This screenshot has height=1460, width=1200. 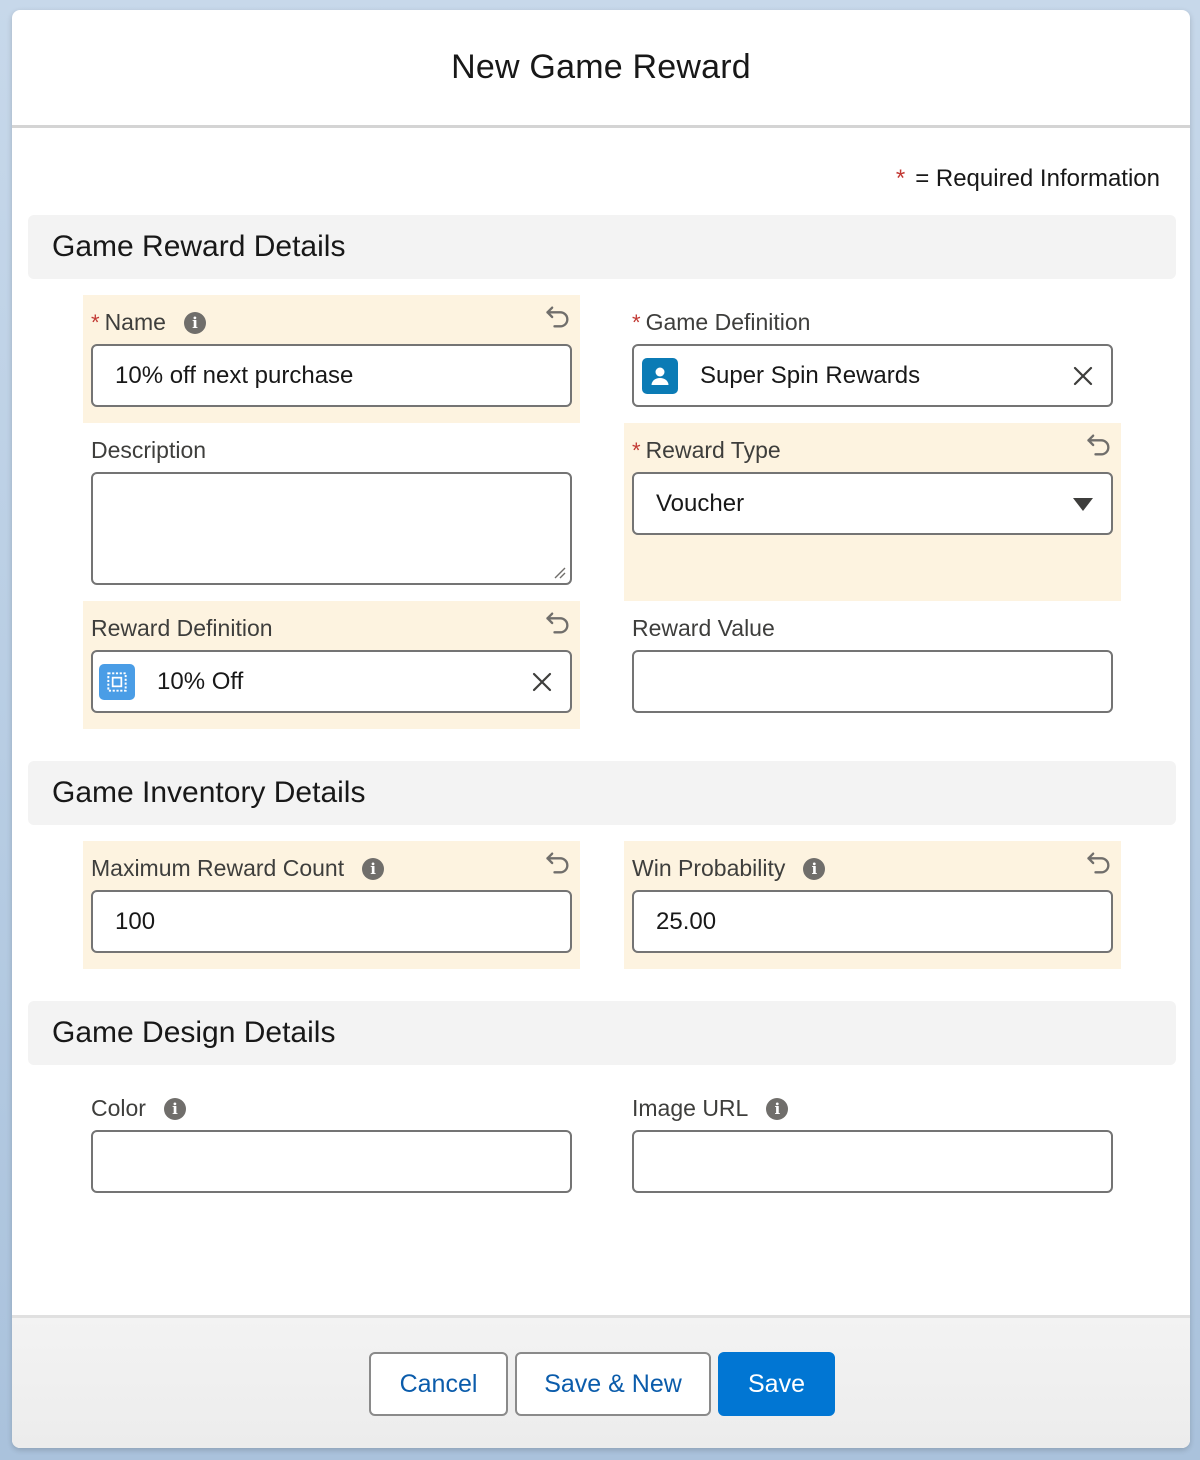 What do you see at coordinates (218, 868) in the screenshot?
I see `maximum-reward-count-label-text: Maximum Reward Count` at bounding box center [218, 868].